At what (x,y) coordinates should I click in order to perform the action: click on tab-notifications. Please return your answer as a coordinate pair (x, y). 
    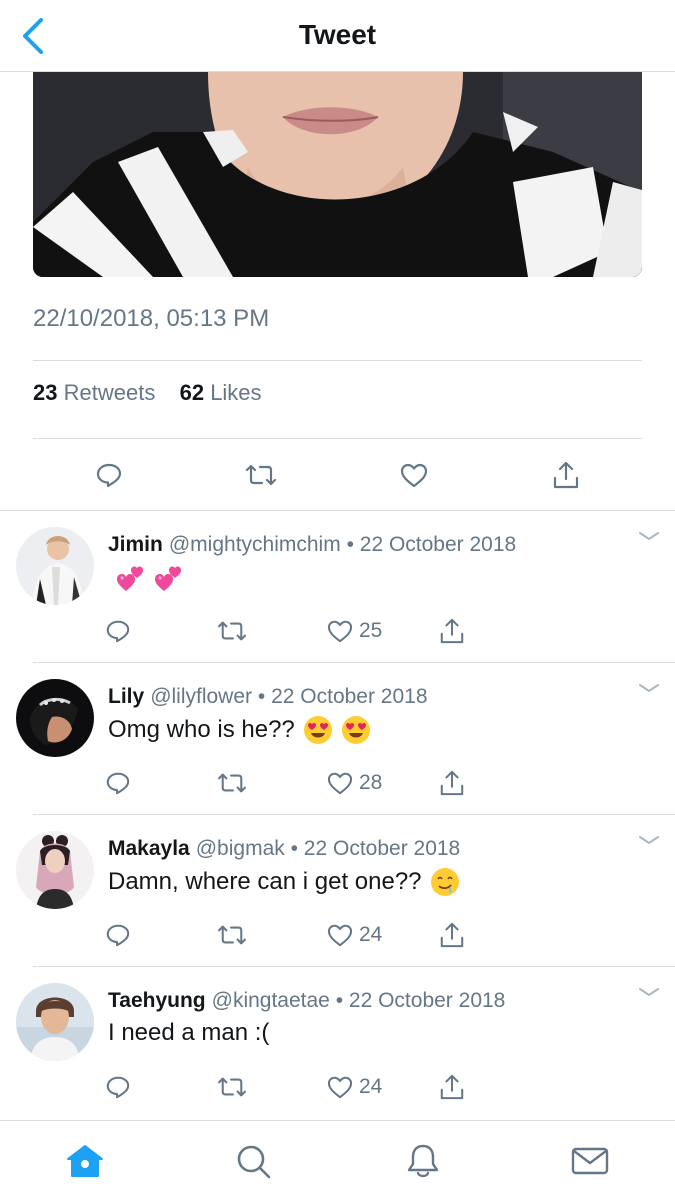
    Looking at the image, I should click on (423, 1161).